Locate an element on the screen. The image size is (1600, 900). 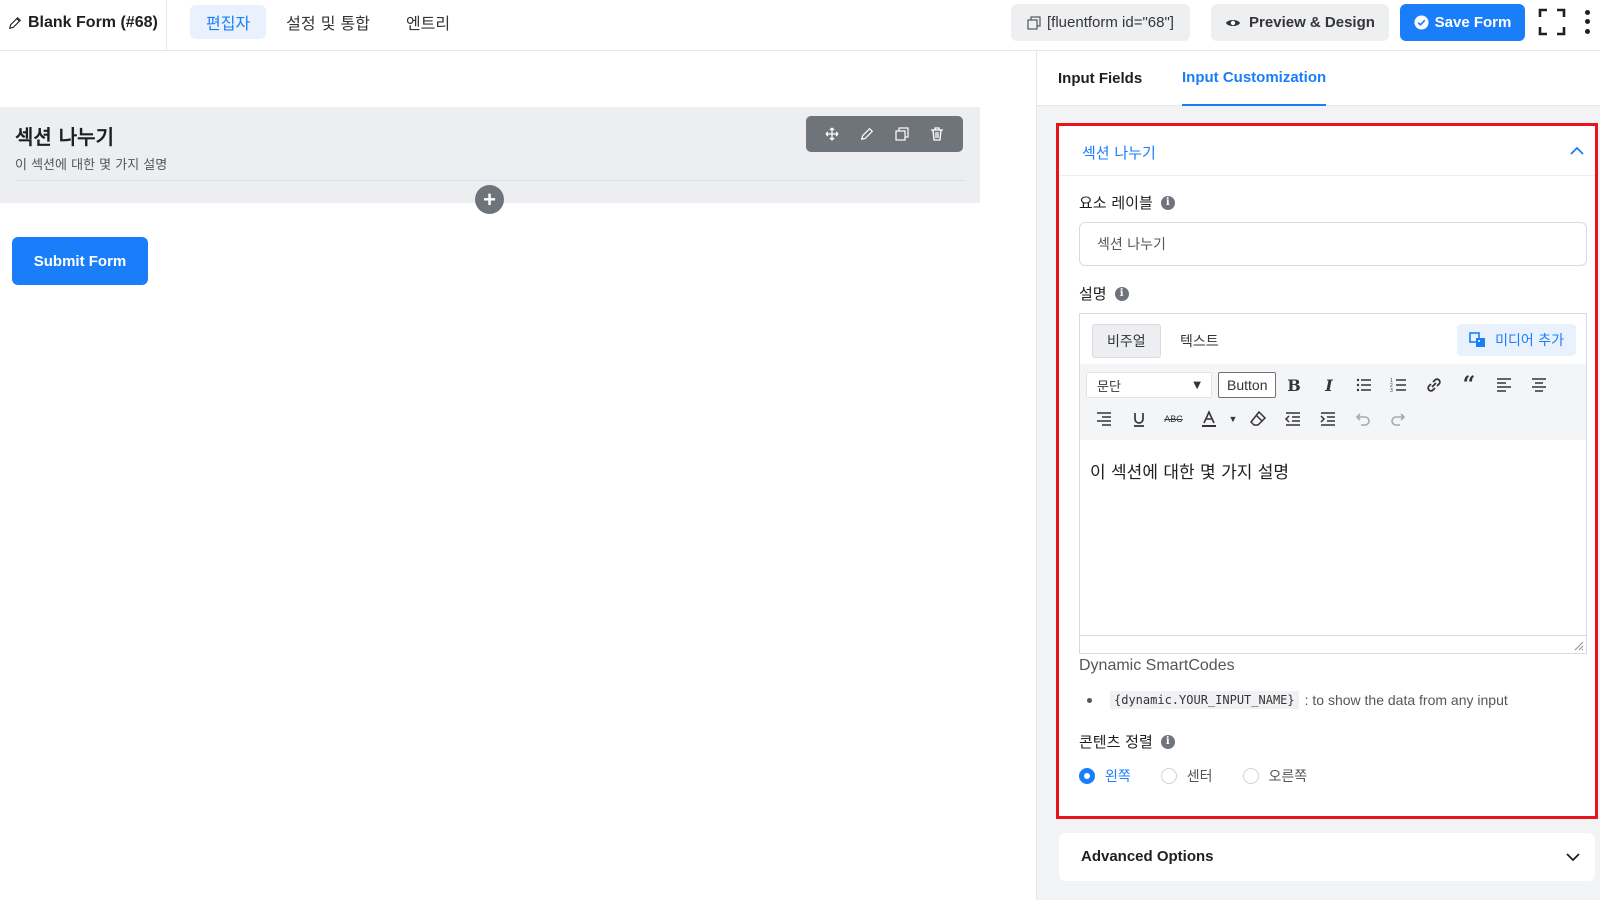
add-media-label: 미디어 추가 is located at coordinates (1529, 341).